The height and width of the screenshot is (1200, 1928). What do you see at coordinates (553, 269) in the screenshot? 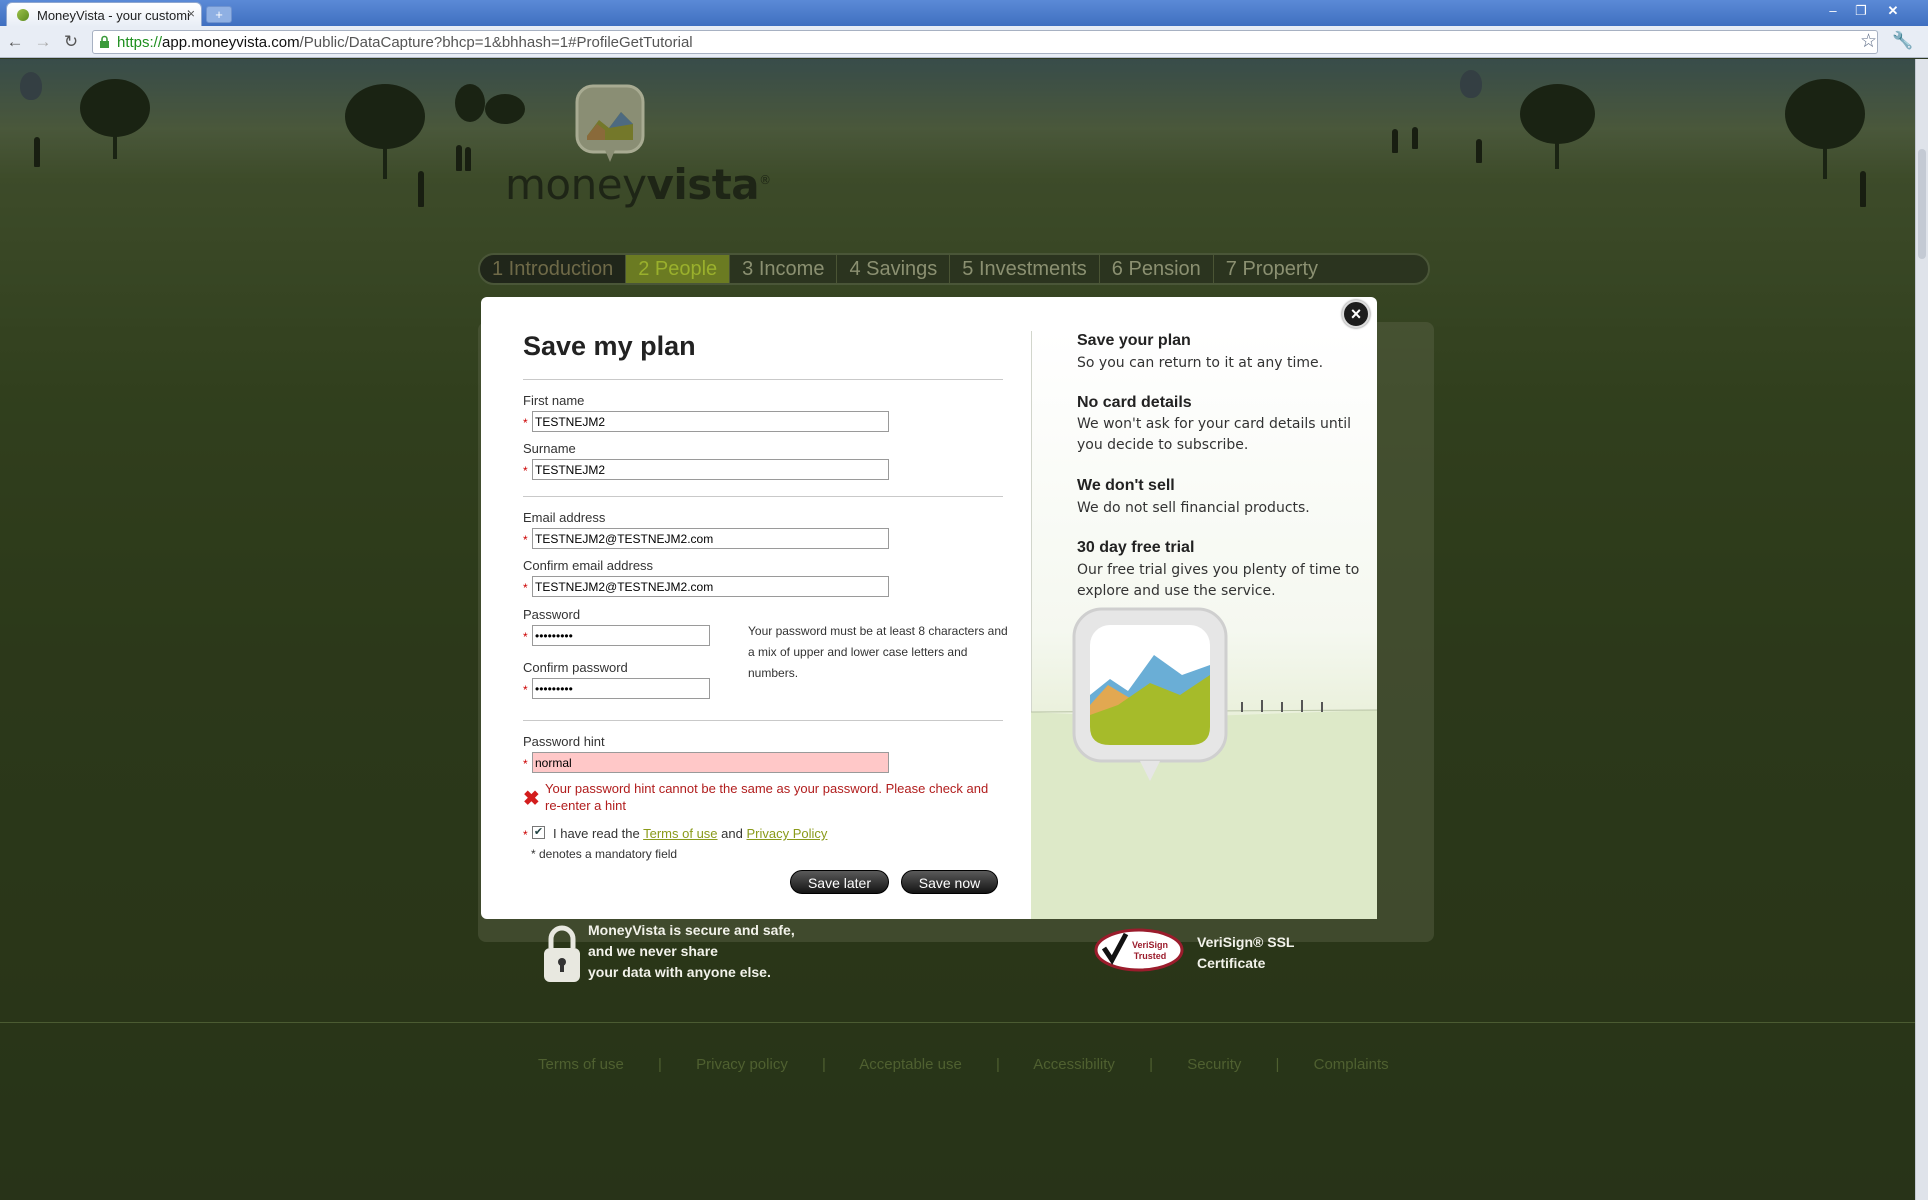
I see `step-introduction: 1 Introduction` at bounding box center [553, 269].